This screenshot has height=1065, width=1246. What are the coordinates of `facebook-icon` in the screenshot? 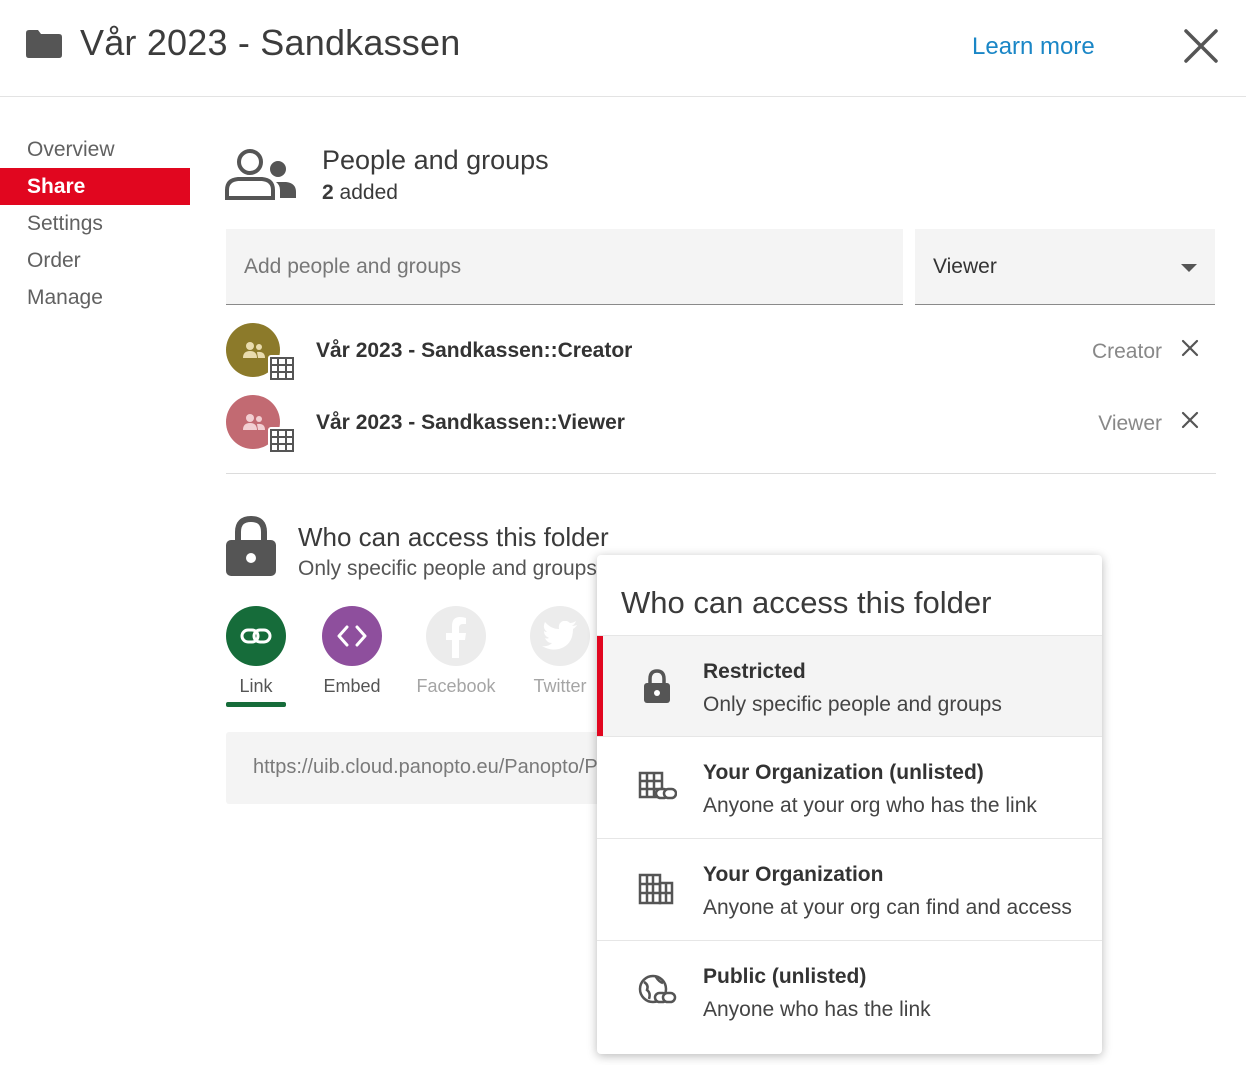 It's located at (456, 637).